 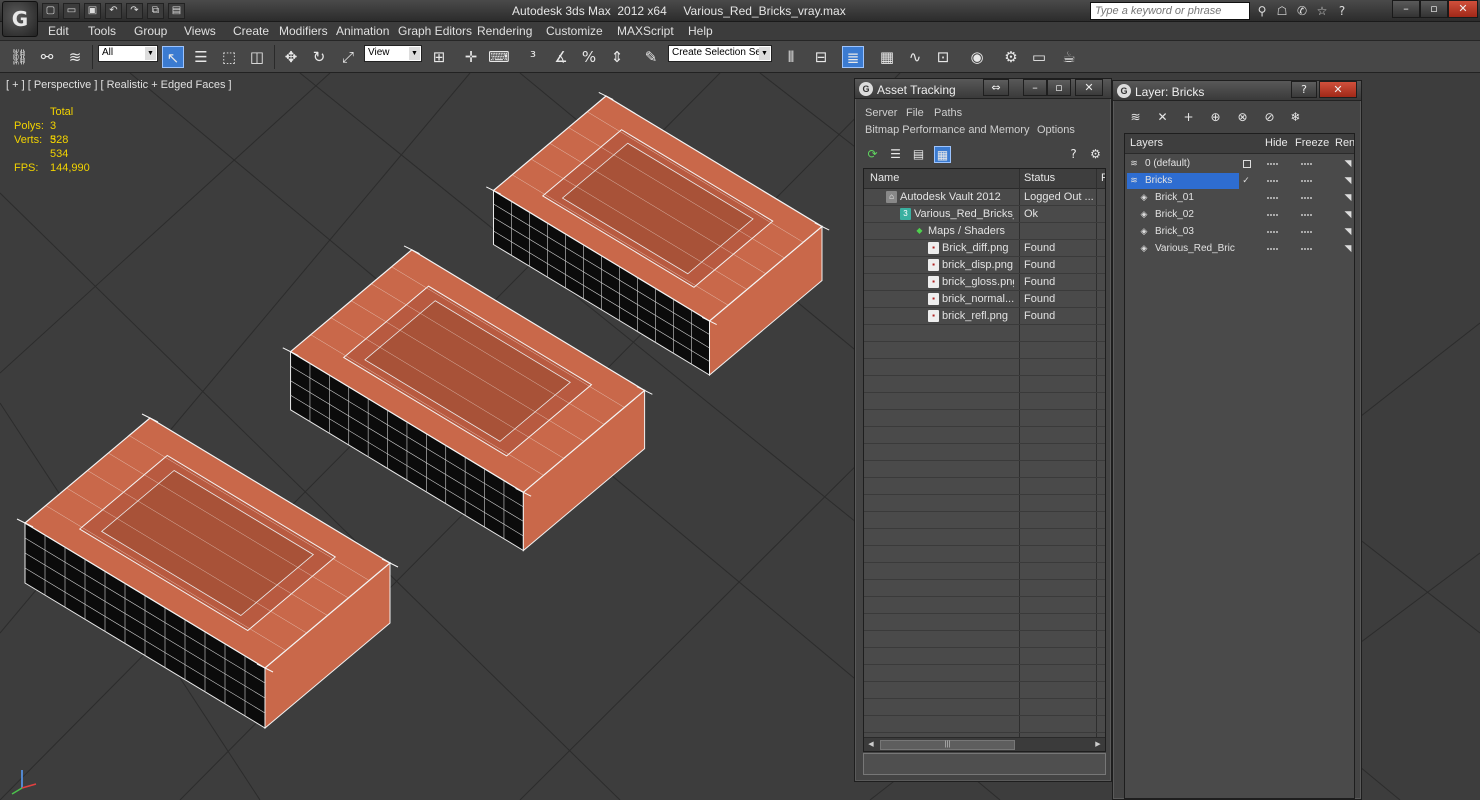 What do you see at coordinates (871, 745) in the screenshot?
I see `scroll-left-icon: ◀` at bounding box center [871, 745].